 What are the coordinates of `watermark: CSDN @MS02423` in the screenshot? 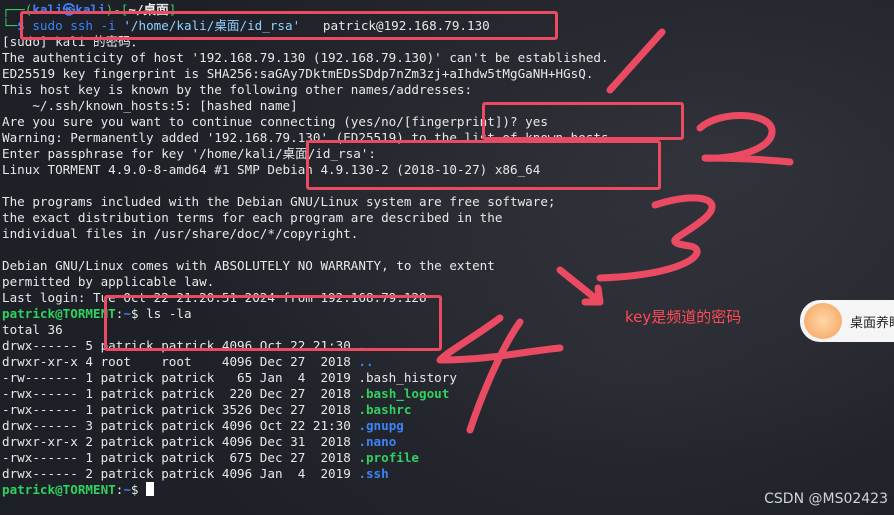 It's located at (826, 499).